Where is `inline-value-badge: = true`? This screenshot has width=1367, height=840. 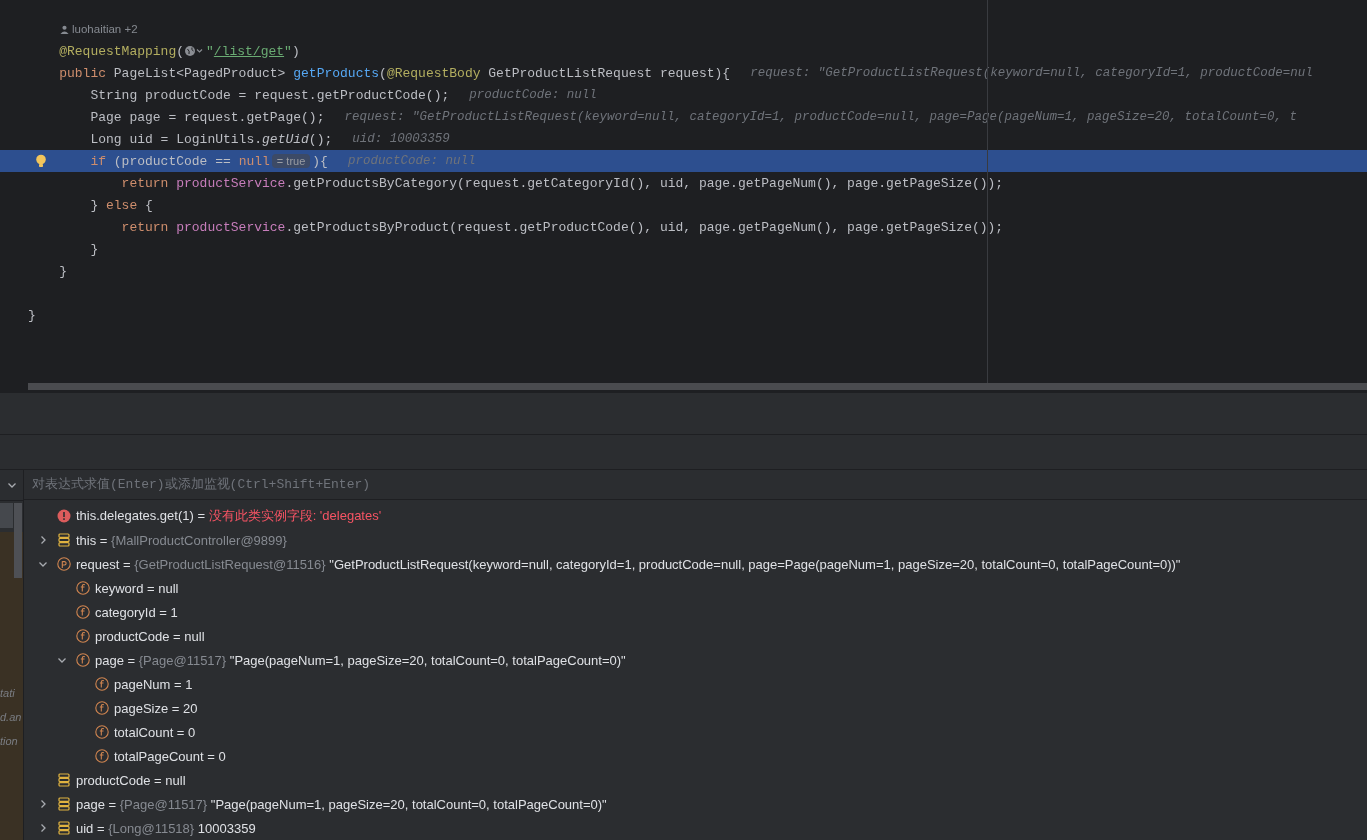
inline-value-badge: = true is located at coordinates (291, 161).